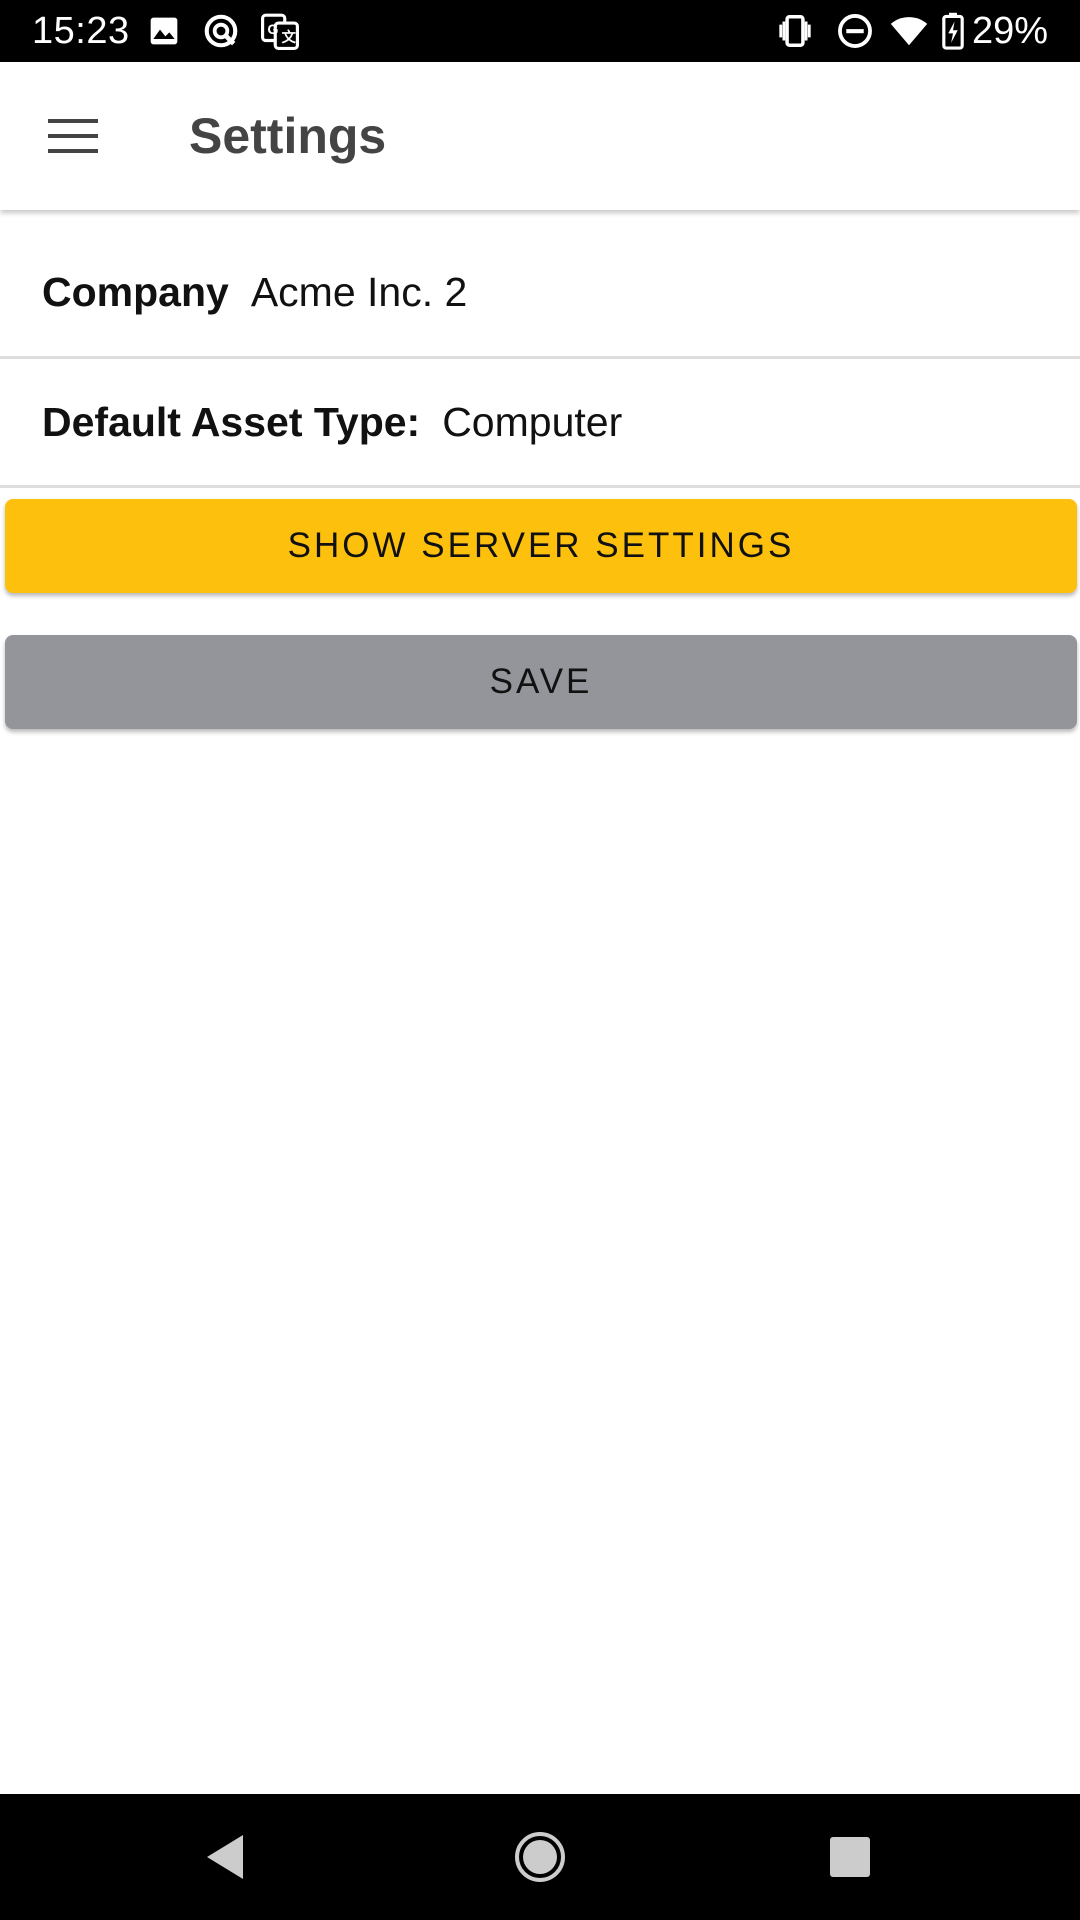 This screenshot has width=1080, height=1920. I want to click on page-title: Settings, so click(288, 136).